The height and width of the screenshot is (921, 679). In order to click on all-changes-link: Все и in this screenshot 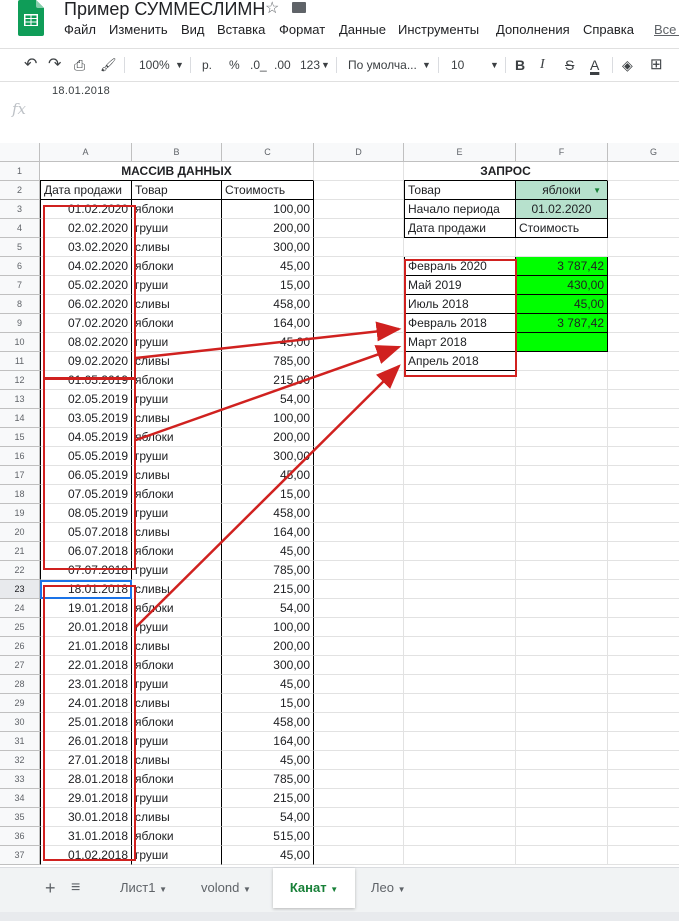, I will do `click(666, 29)`.